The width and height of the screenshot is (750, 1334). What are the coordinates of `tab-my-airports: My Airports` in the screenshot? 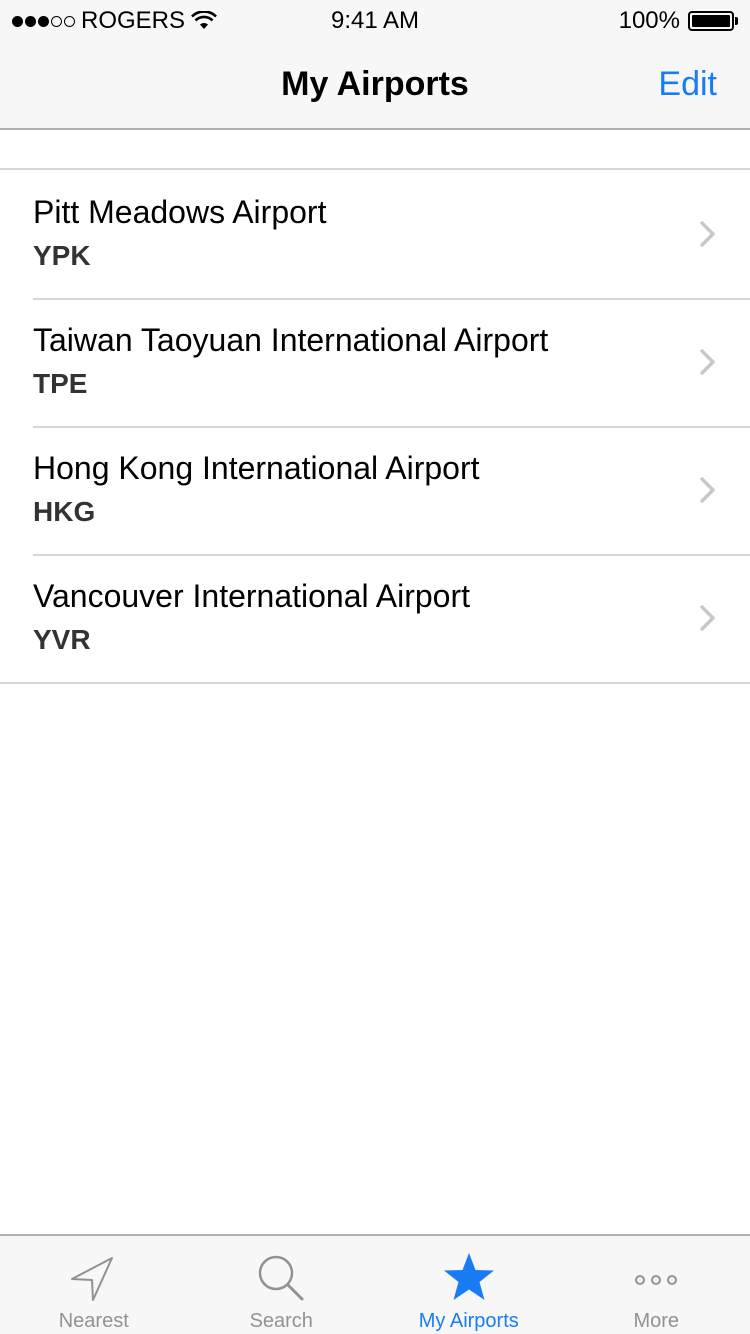 It's located at (469, 1285).